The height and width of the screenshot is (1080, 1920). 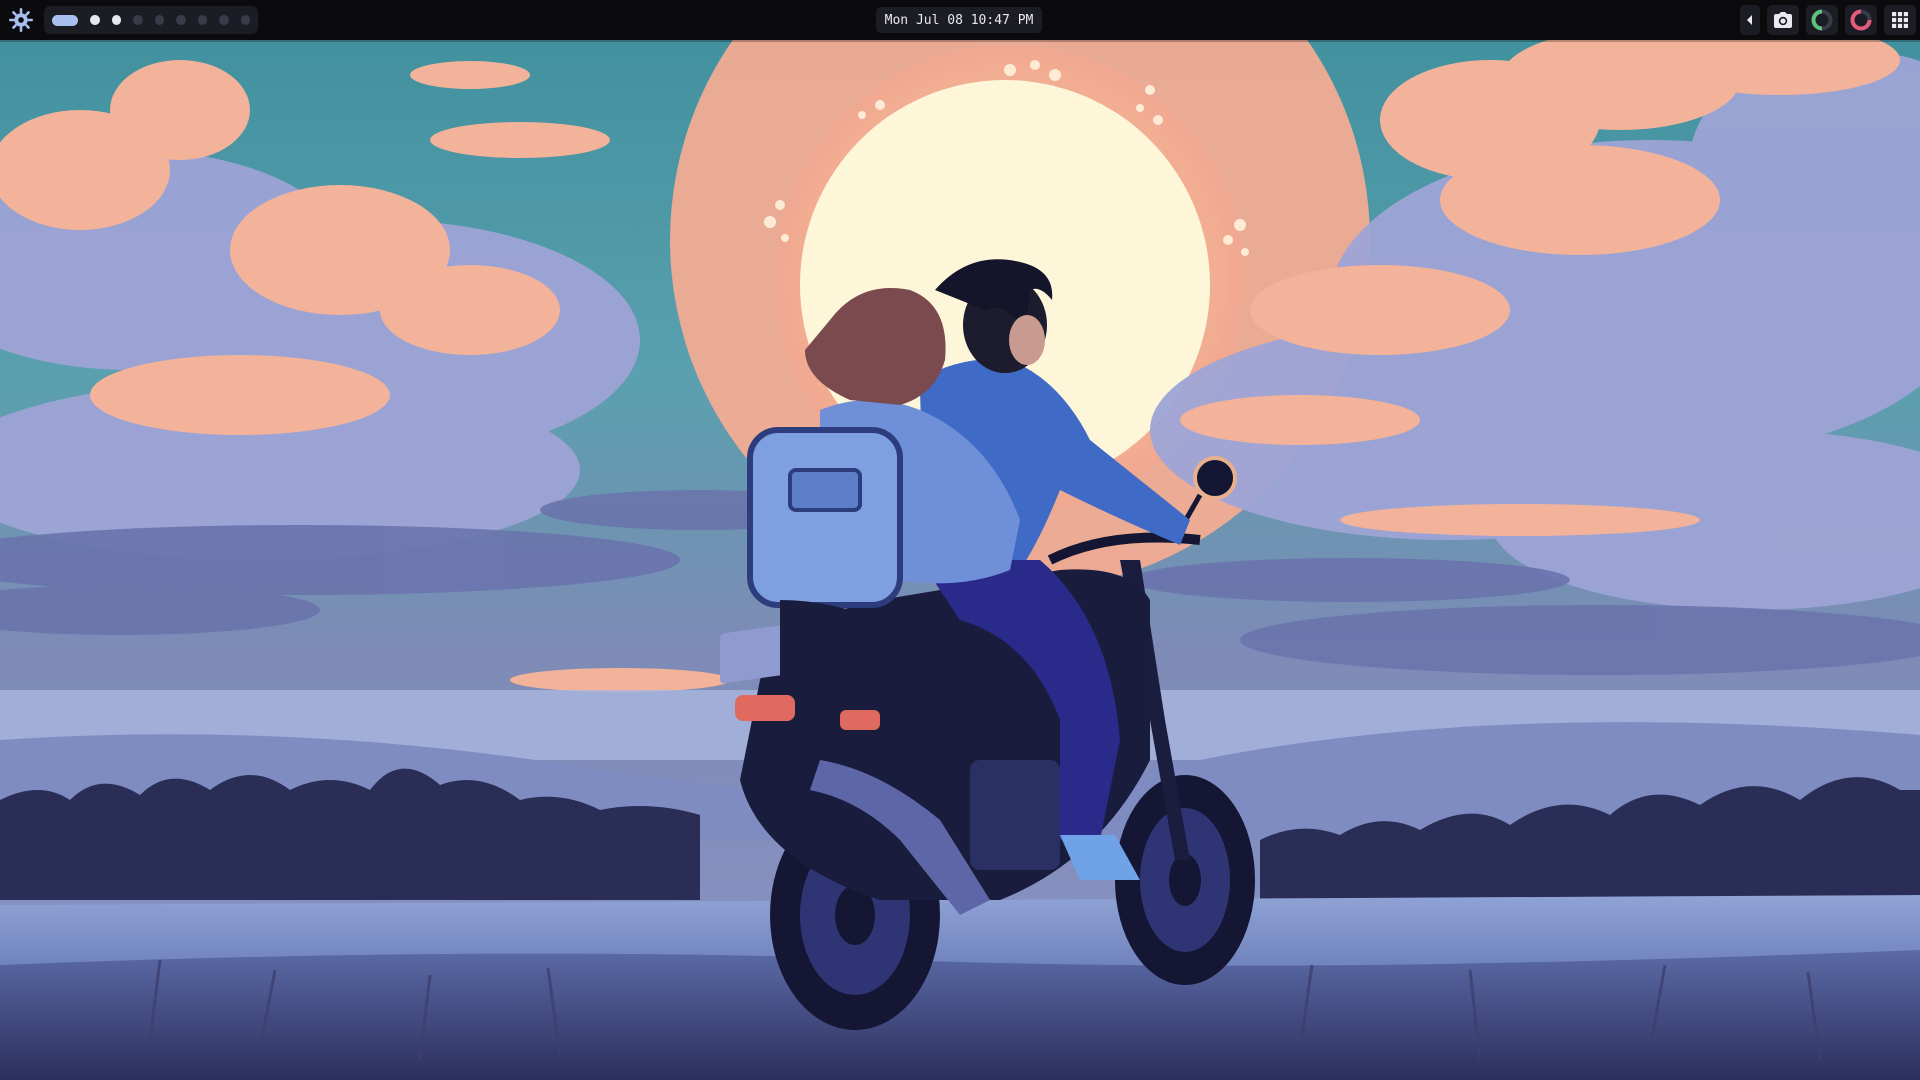 I want to click on workspace-switcher, so click(x=151, y=20).